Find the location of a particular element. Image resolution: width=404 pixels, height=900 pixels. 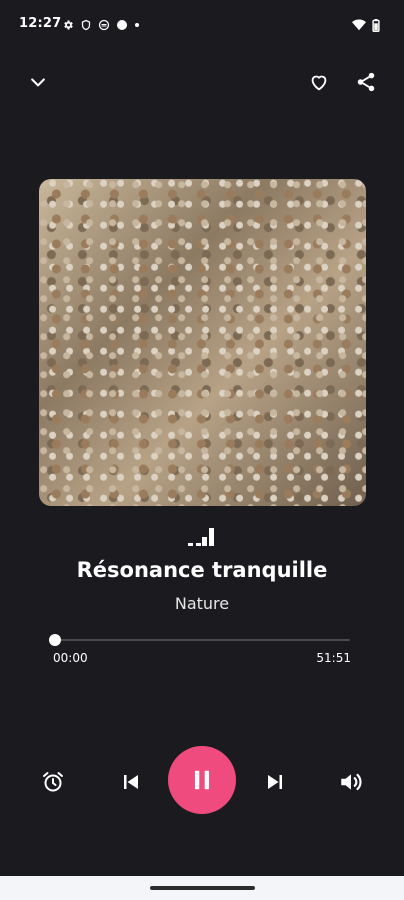

share-button is located at coordinates (366, 82).